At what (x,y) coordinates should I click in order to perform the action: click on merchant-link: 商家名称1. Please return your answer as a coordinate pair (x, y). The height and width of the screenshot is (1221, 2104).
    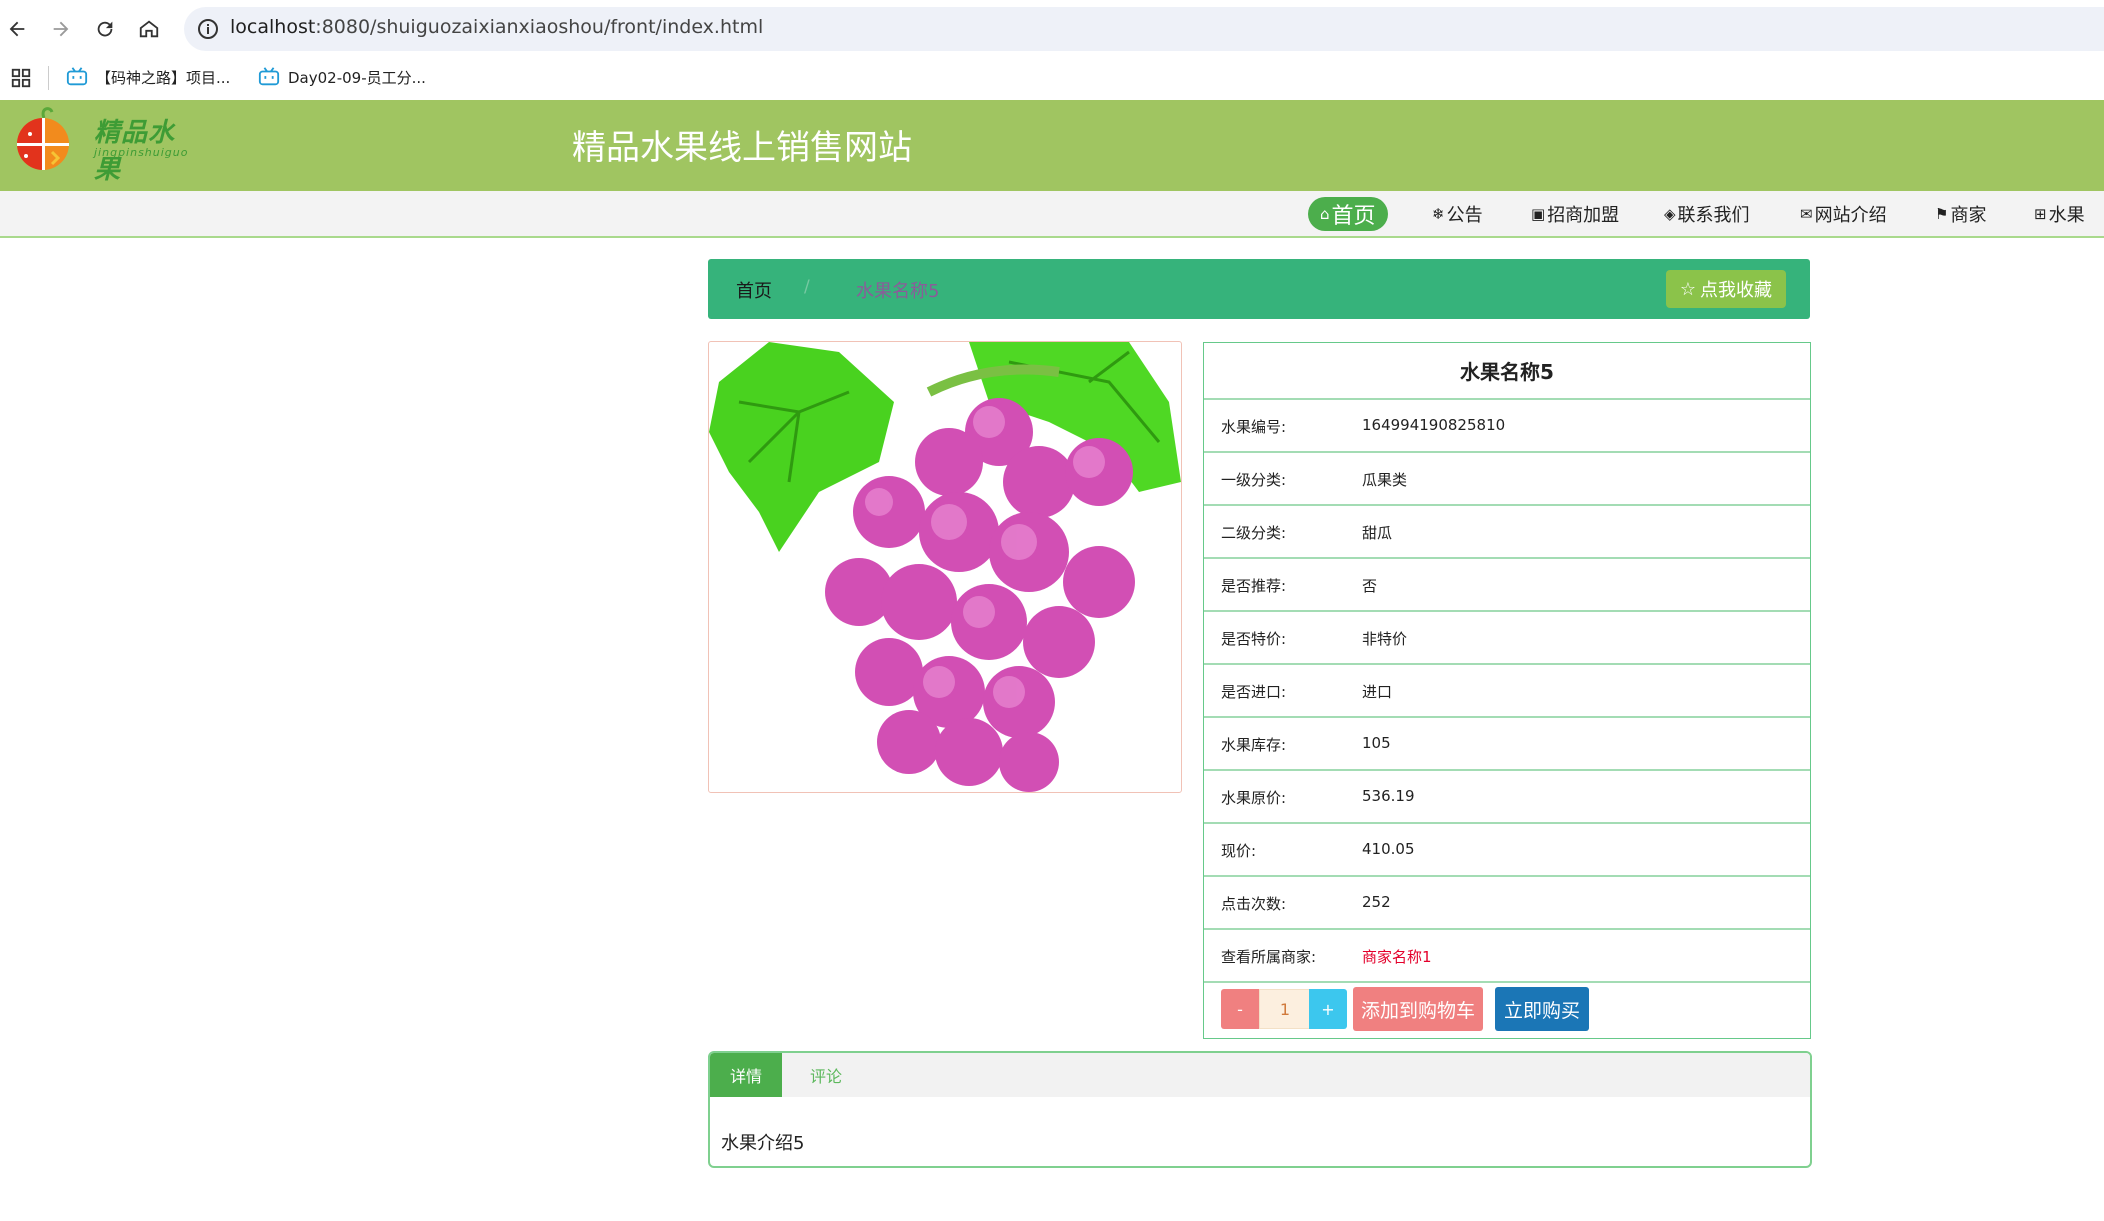
    Looking at the image, I should click on (1397, 956).